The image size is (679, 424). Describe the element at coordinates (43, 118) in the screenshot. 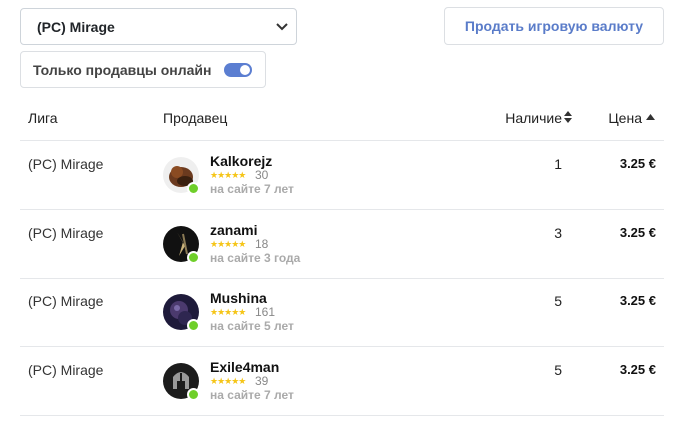

I see `header-league: Лига` at that location.